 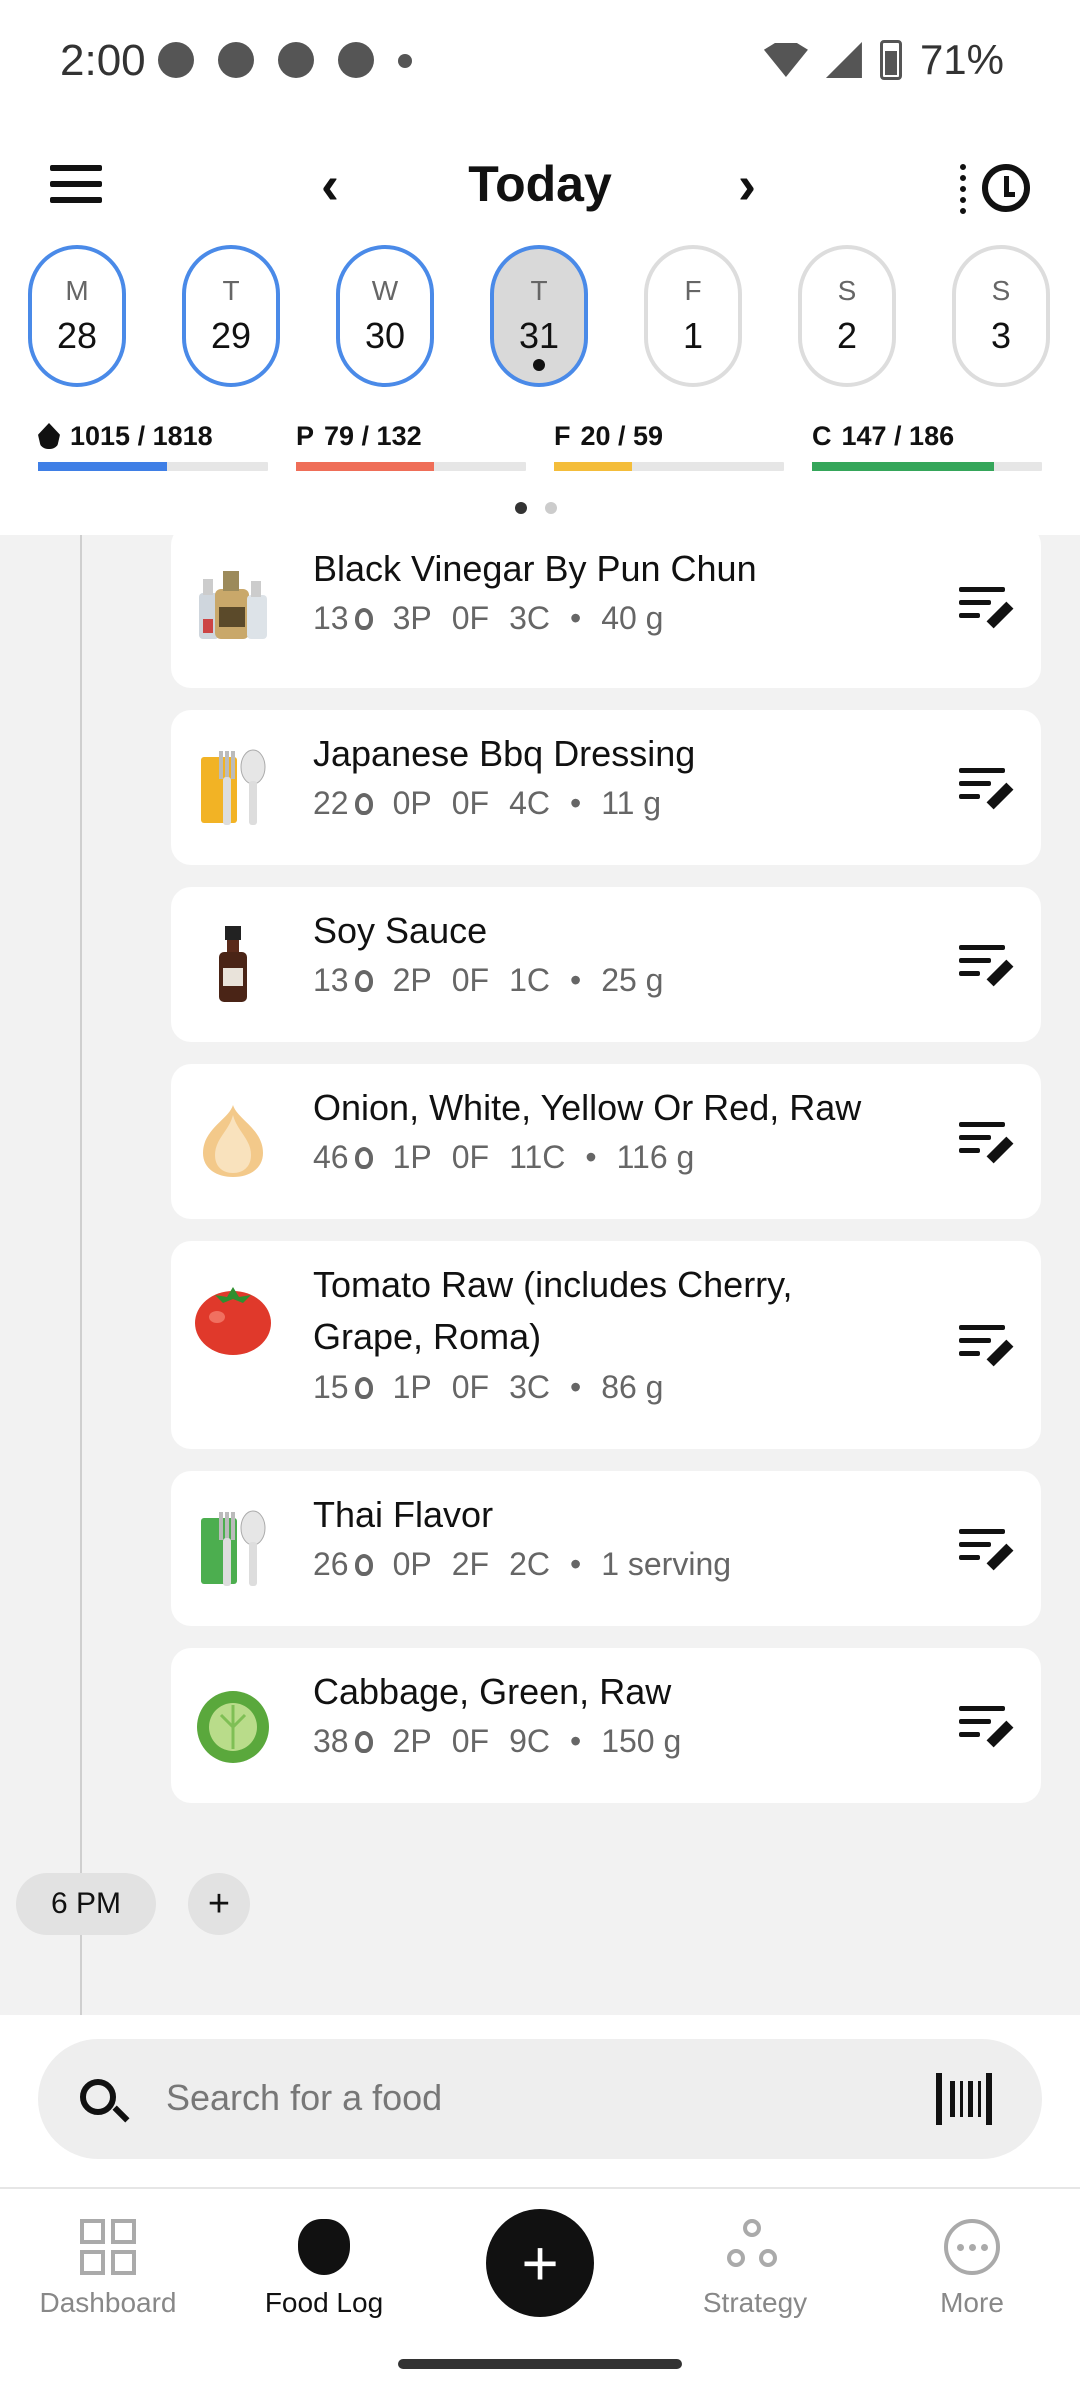 What do you see at coordinates (304, 2098) in the screenshot?
I see `search-input: Search for a food` at bounding box center [304, 2098].